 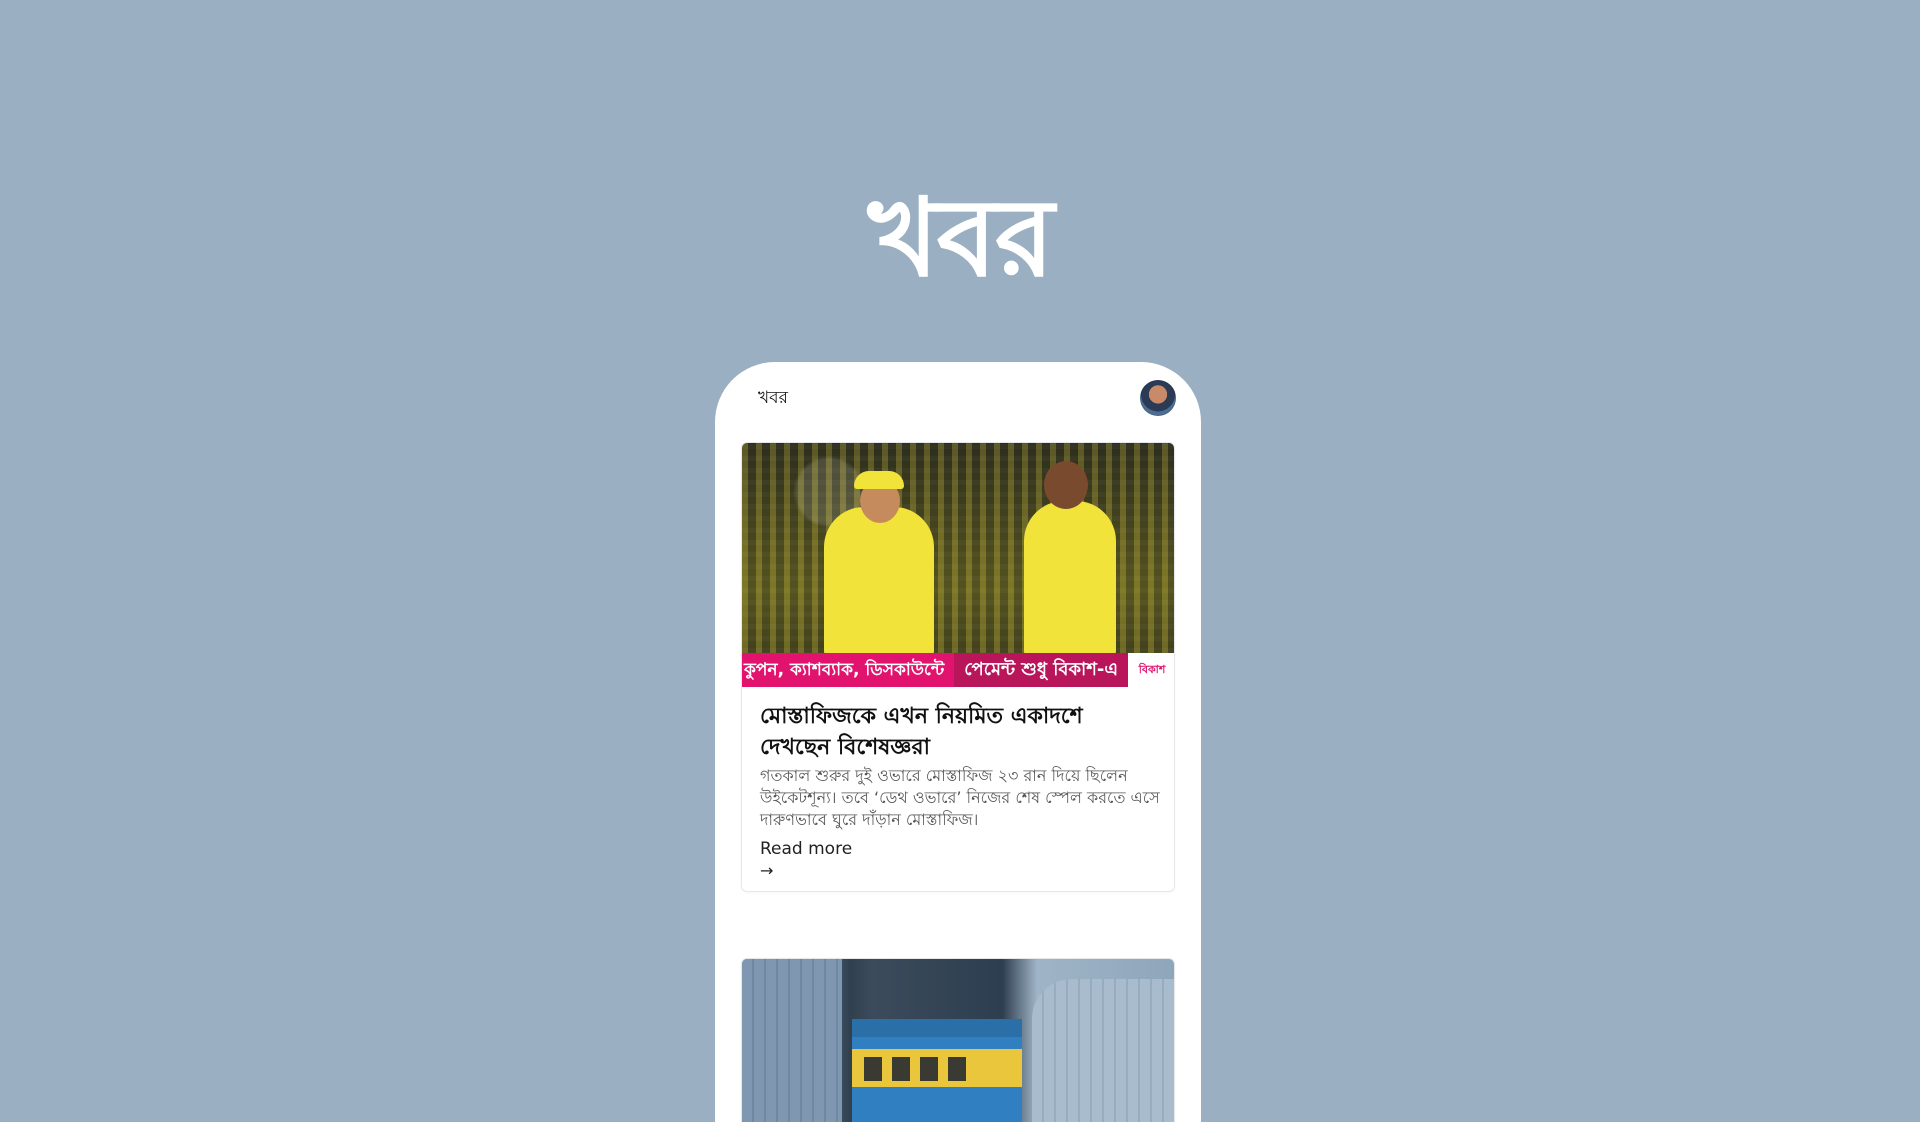 I want to click on read-more-link: Read more →, so click(x=960, y=859).